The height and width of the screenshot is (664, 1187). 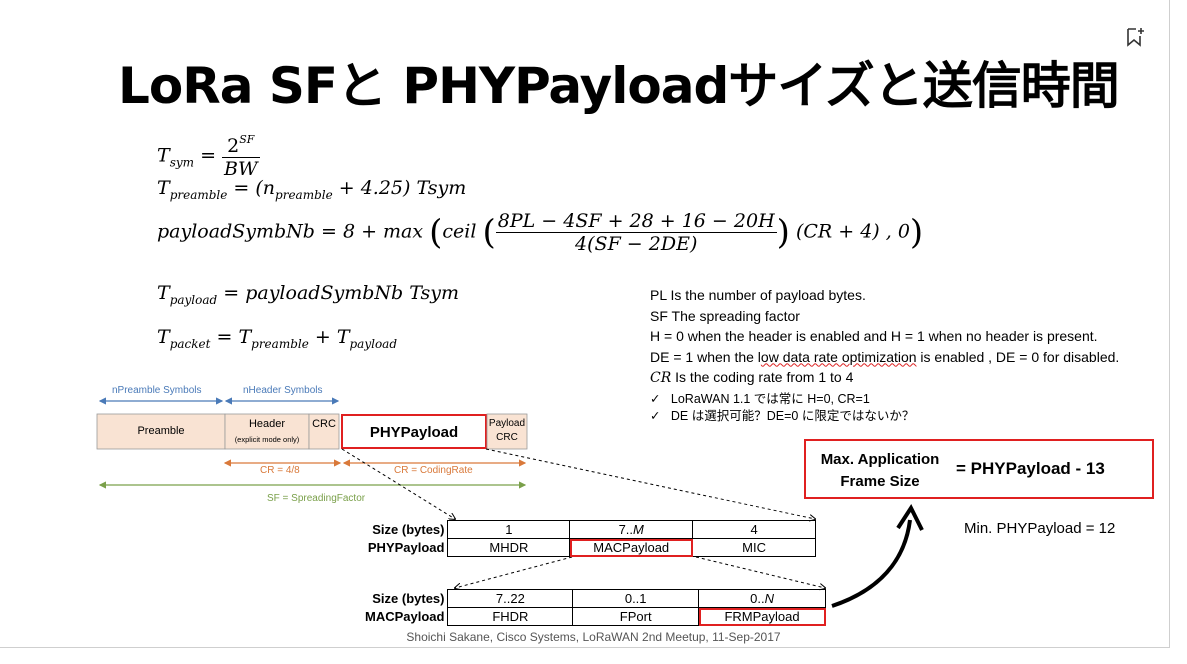 I want to click on max-value: = PHYPayload - 13, so click(x=1030, y=468).